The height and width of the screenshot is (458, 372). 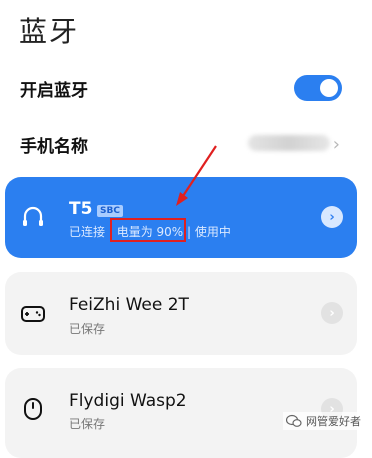 I want to click on annotation-arrow, so click(x=196, y=175).